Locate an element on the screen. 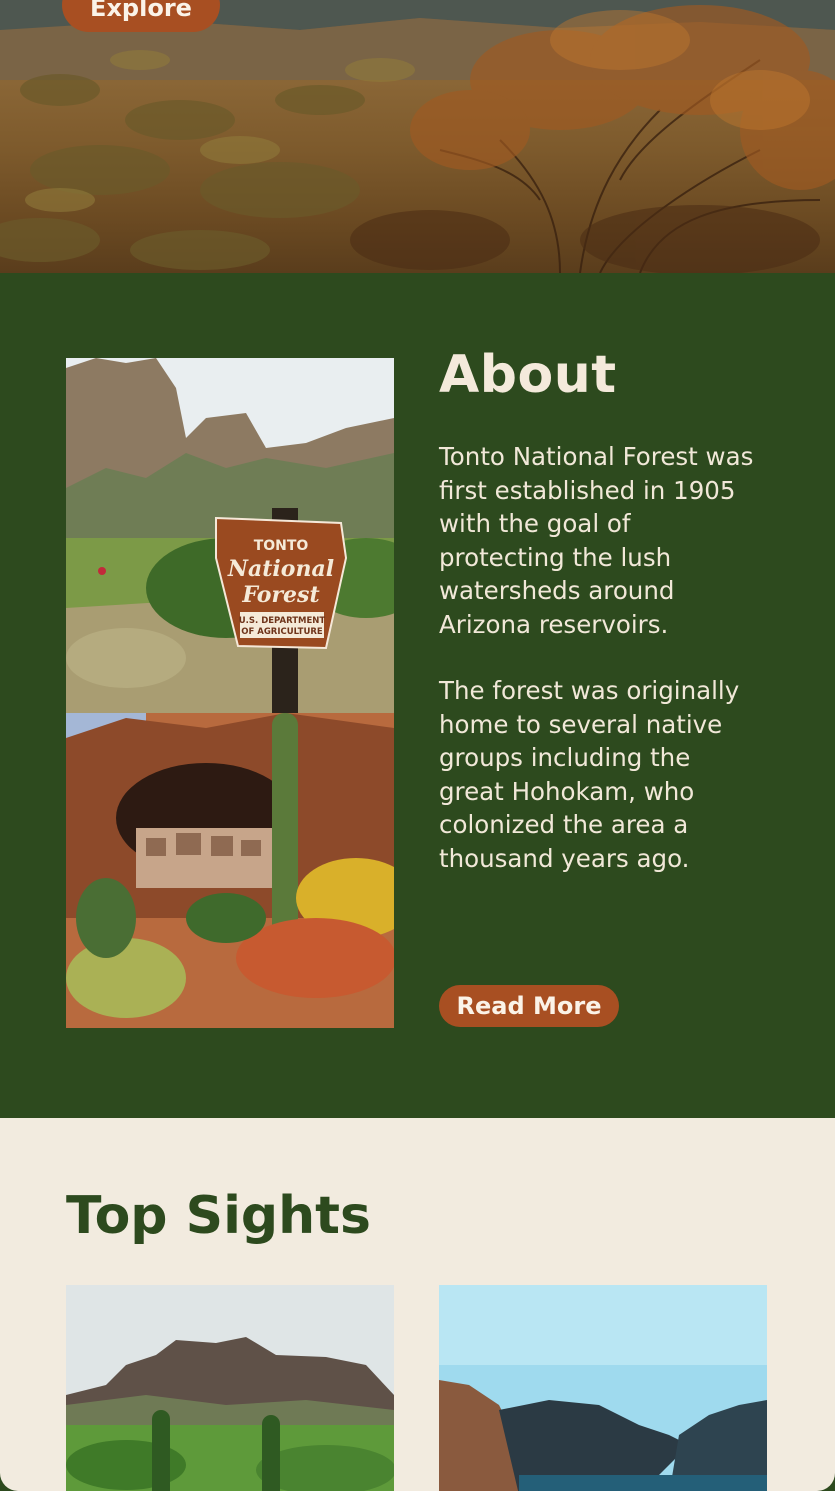  sight-card-canyon-lake is located at coordinates (603, 1388).